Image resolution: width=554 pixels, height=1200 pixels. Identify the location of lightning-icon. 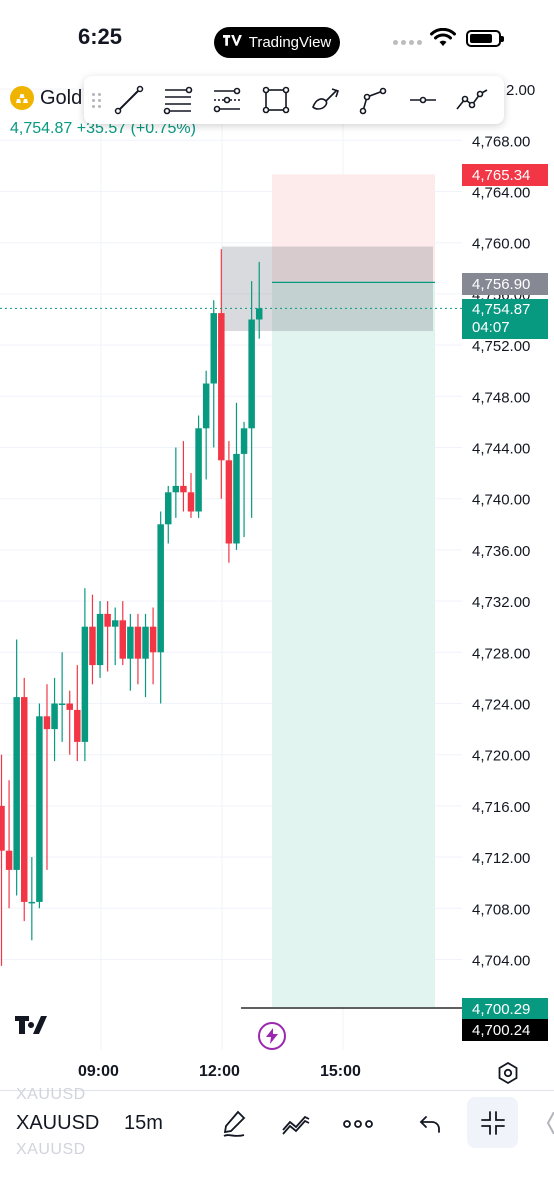
(272, 1036).